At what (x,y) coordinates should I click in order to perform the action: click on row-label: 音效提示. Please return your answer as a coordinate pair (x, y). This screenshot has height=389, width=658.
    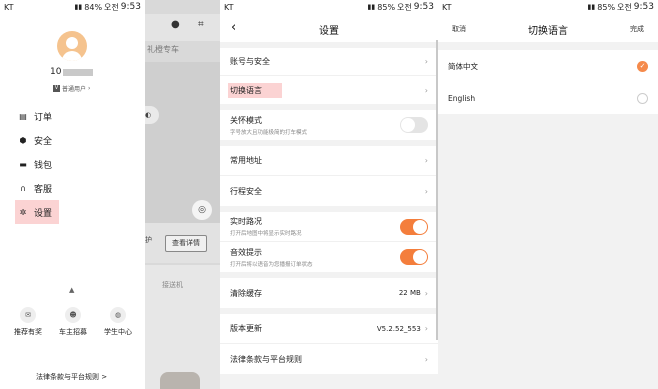
    Looking at the image, I should click on (246, 252).